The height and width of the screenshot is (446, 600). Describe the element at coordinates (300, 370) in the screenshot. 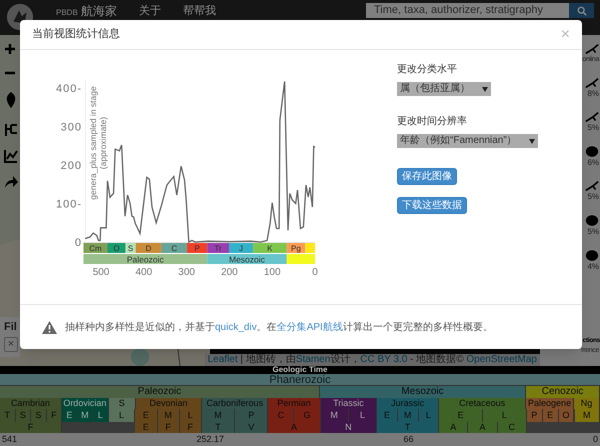

I see `timescale-title: Geologic Time` at that location.